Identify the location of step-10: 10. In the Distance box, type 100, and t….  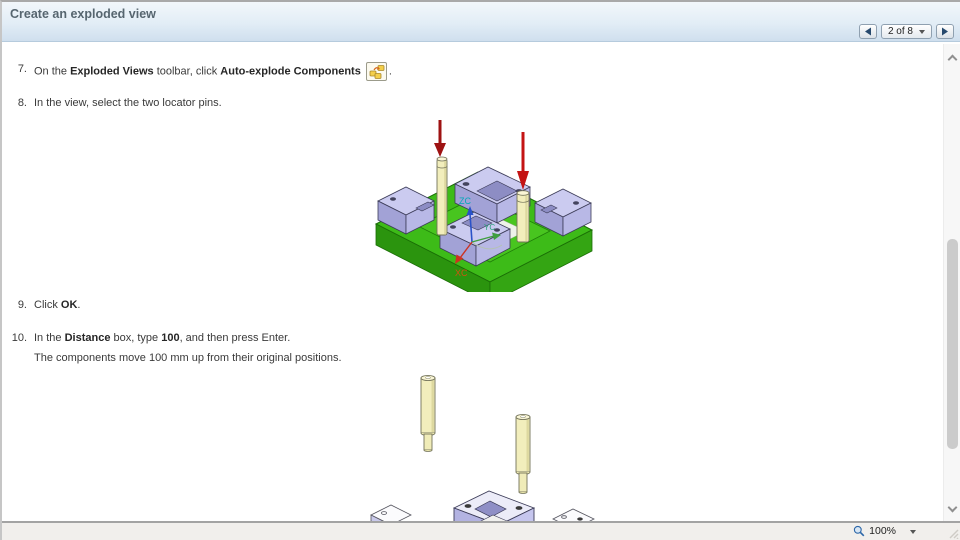
(149, 338).